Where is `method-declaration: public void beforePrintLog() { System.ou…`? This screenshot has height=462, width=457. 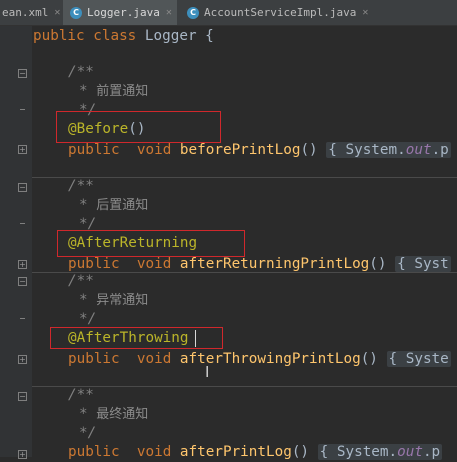 method-declaration: public void beforePrintLog() { System.ou… is located at coordinates (259, 150).